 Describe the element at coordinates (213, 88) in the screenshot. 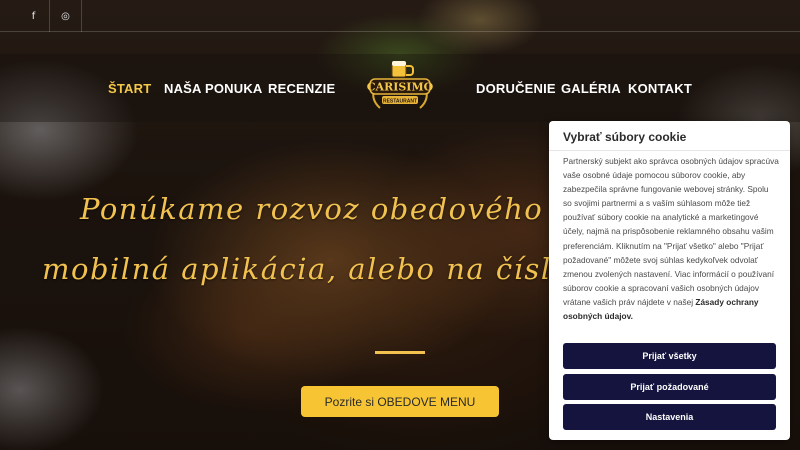

I see `nav-item-nasa-ponuka: NAŠA PONUKA` at that location.